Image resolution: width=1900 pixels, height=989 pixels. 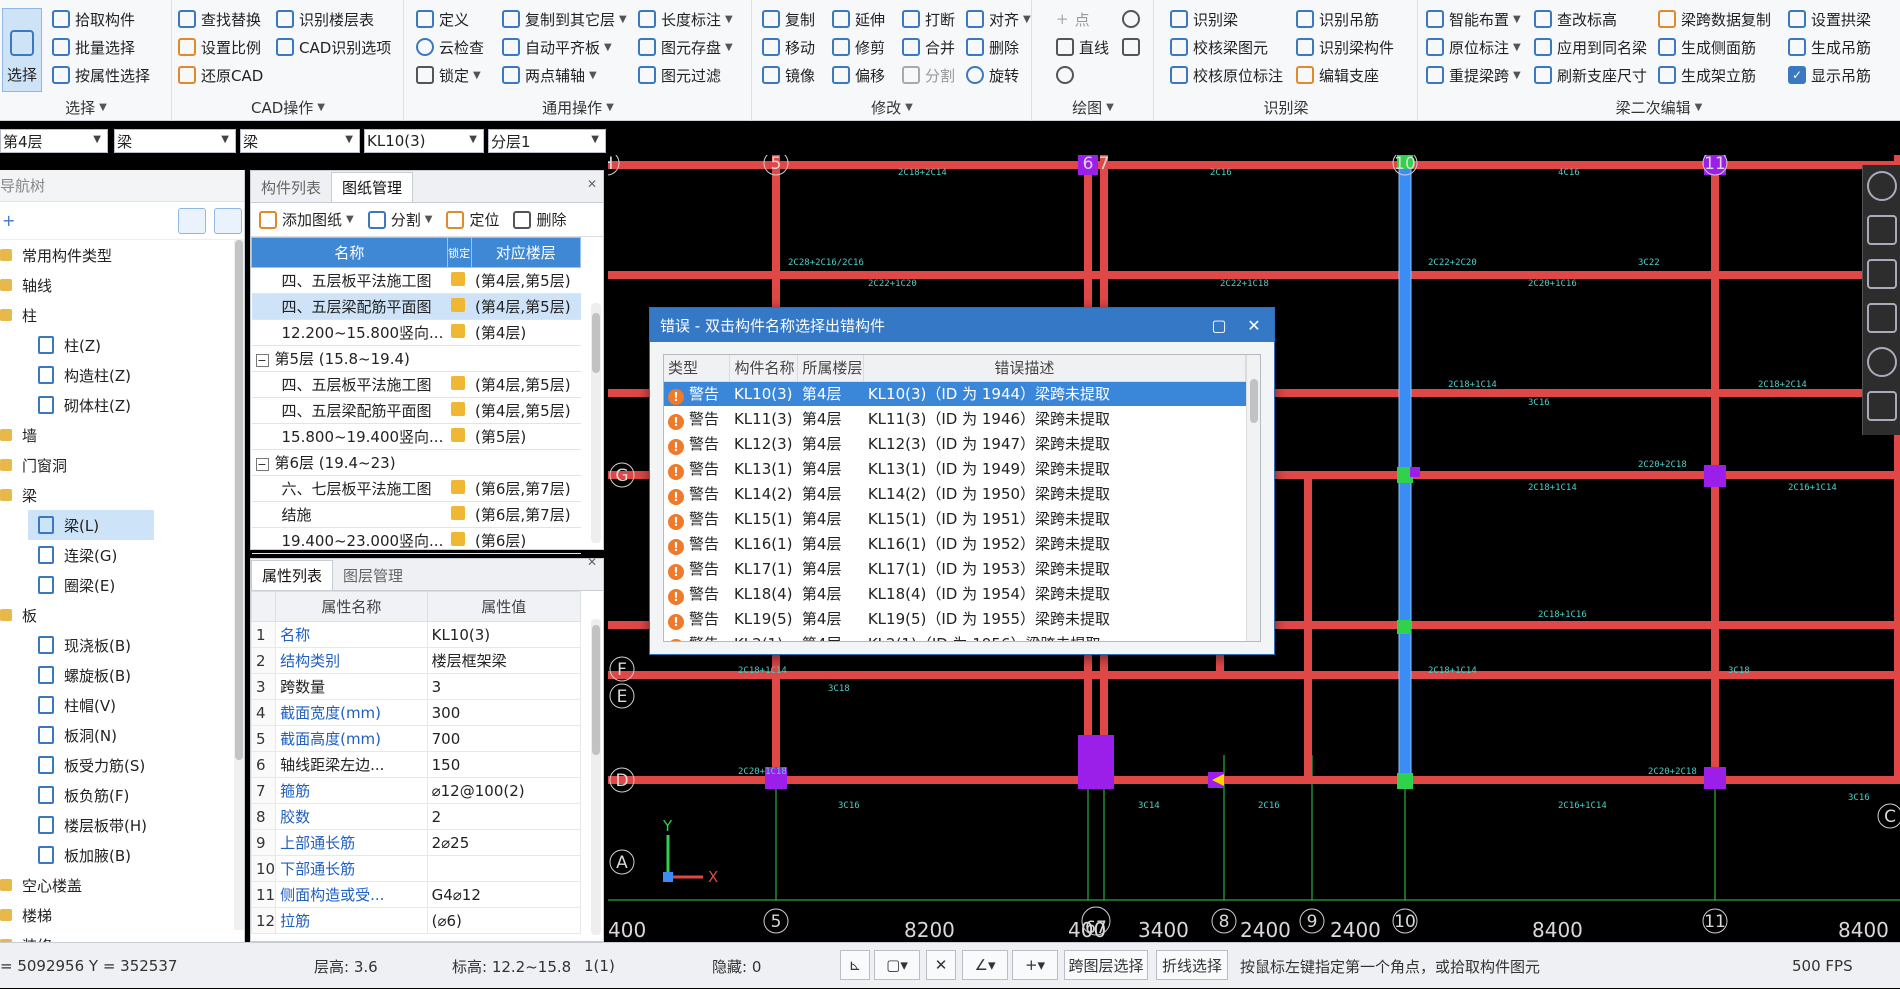 I want to click on category-select: 梁 ▼, so click(x=175, y=141).